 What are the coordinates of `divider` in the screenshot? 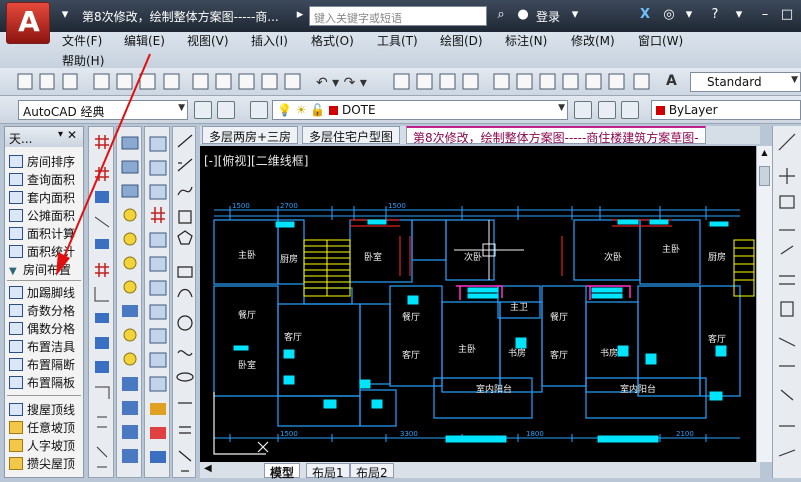 It's located at (44, 280).